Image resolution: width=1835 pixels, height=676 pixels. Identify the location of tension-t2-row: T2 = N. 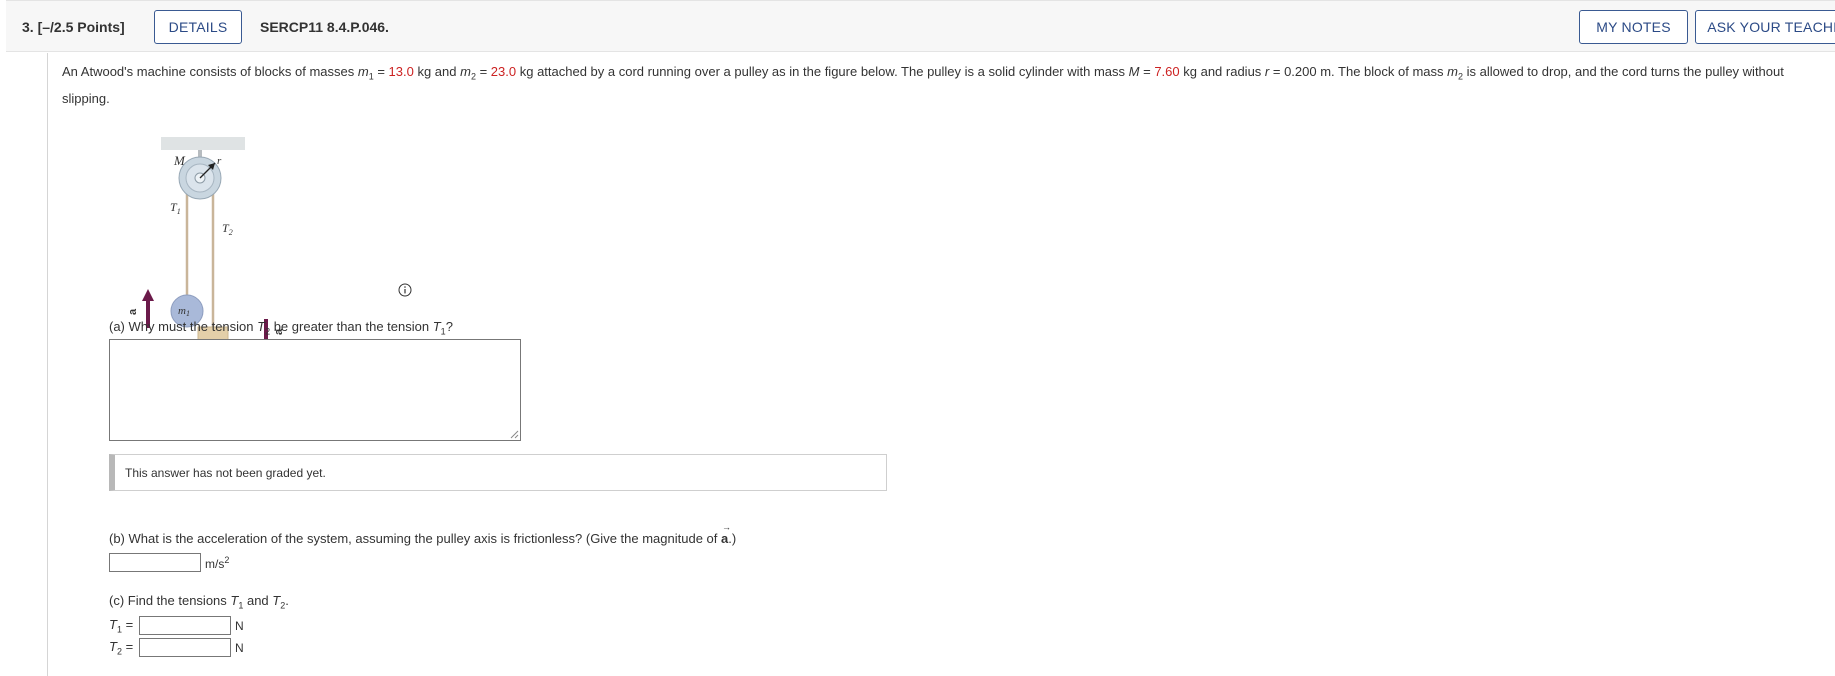
(176, 647).